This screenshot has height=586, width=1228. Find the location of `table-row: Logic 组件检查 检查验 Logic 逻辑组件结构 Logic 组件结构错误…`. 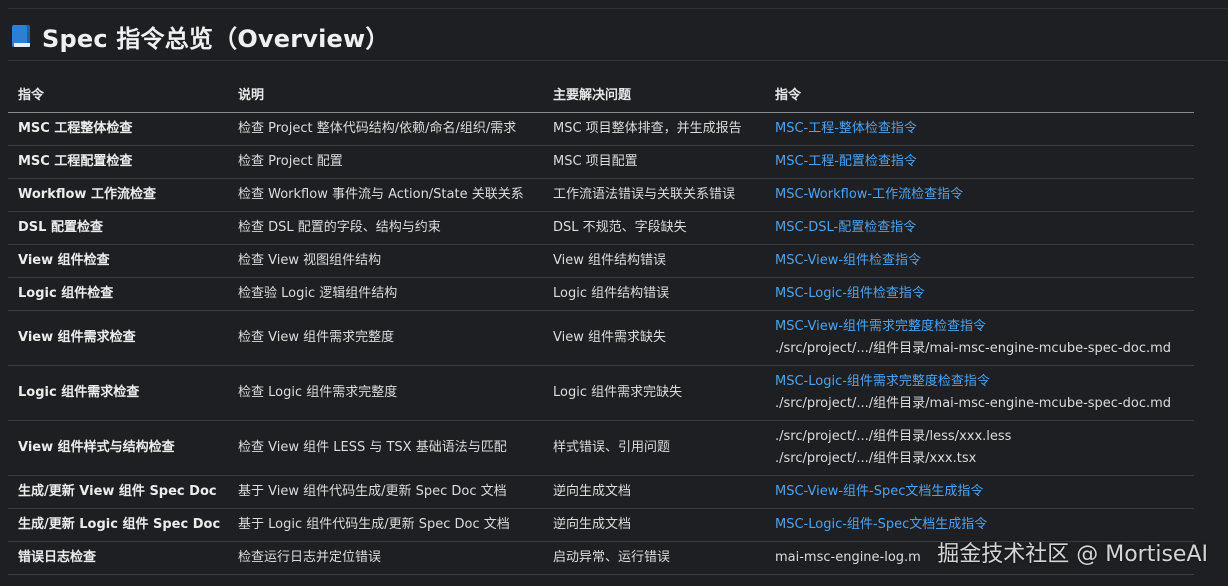

table-row: Logic 组件检查 检查验 Logic 逻辑组件结构 Logic 组件结构错误… is located at coordinates (601, 294).